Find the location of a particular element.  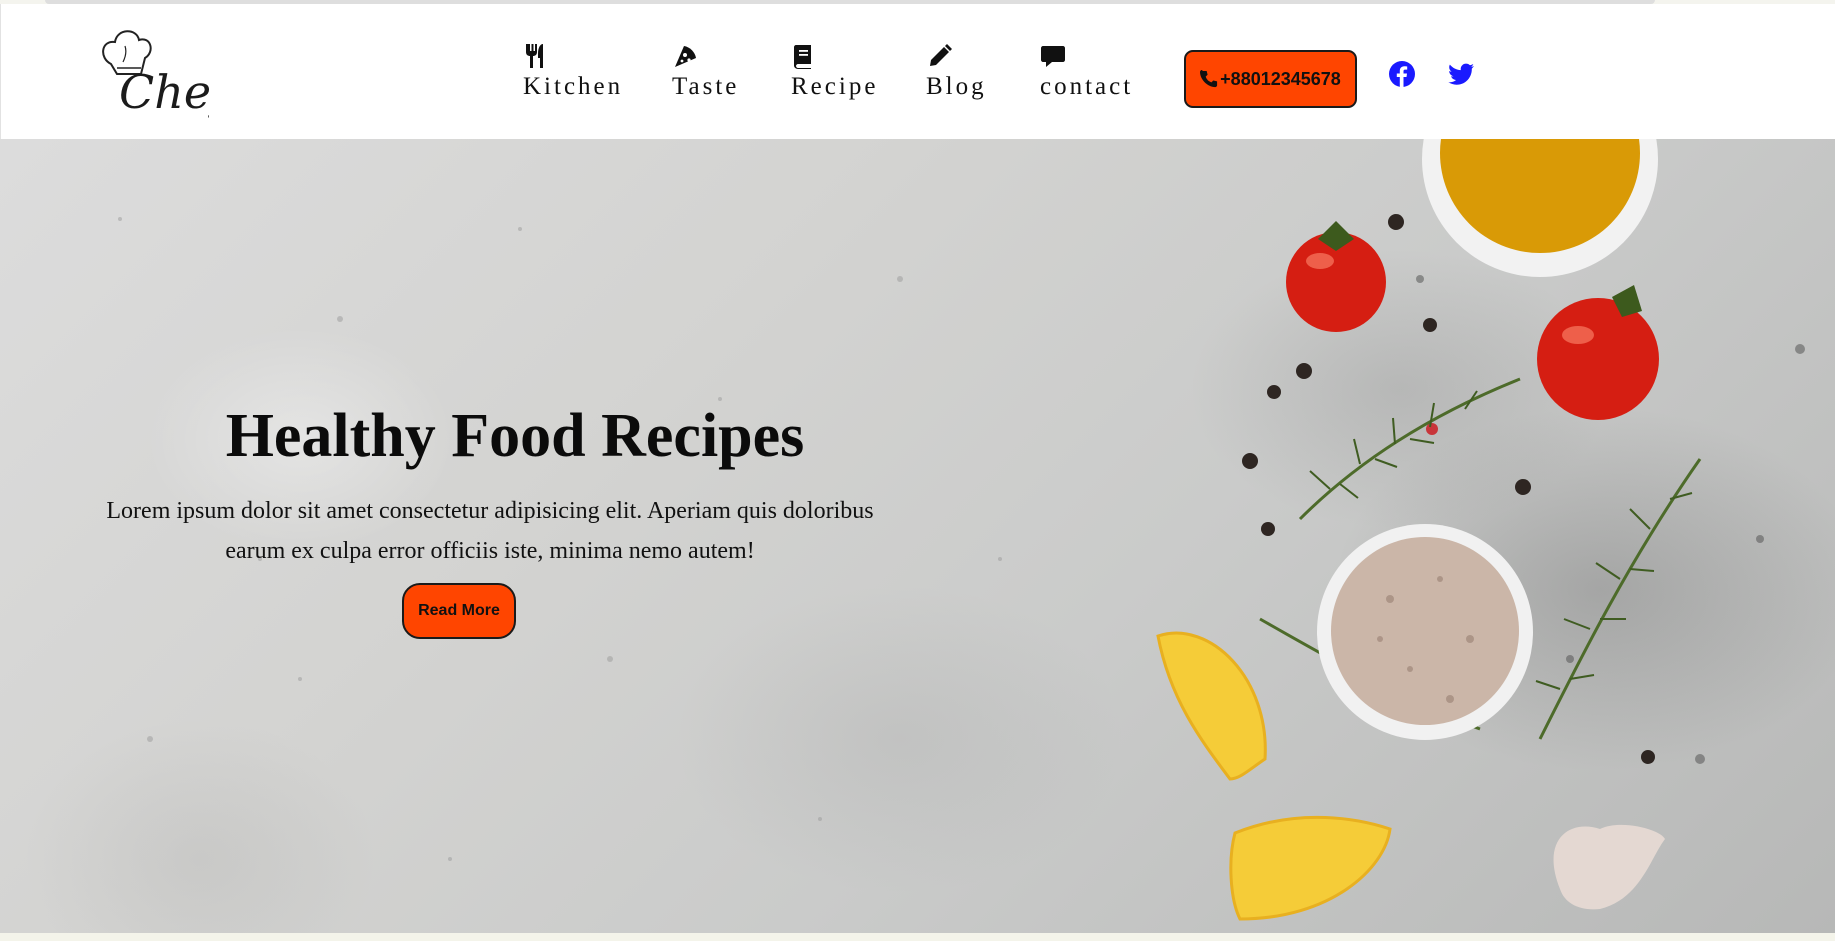

phone-number: +88012345678 is located at coordinates (1280, 78).